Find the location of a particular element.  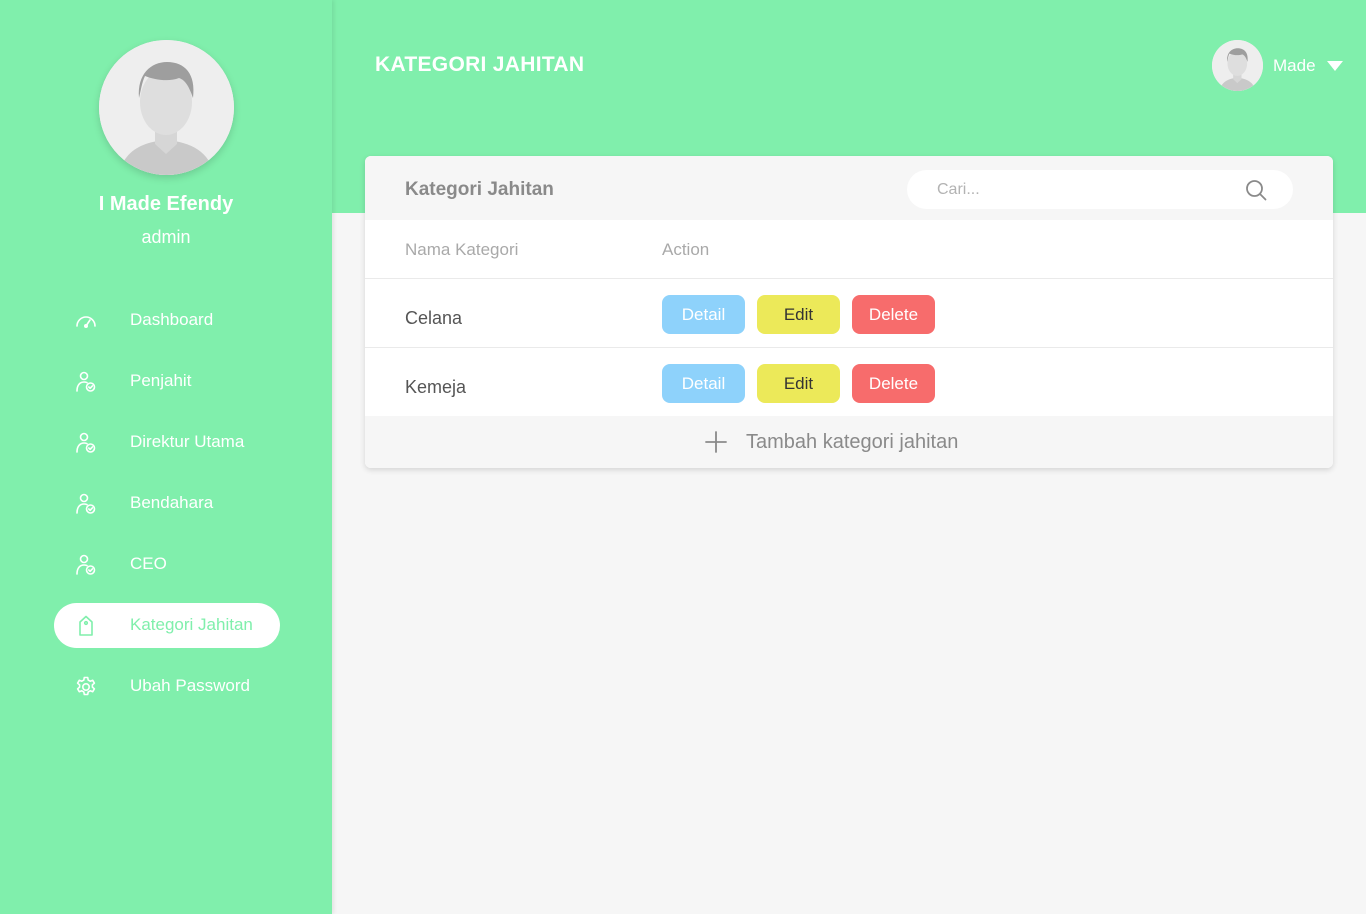

add-category-button: Tambah kategori jahitan is located at coordinates (849, 442).